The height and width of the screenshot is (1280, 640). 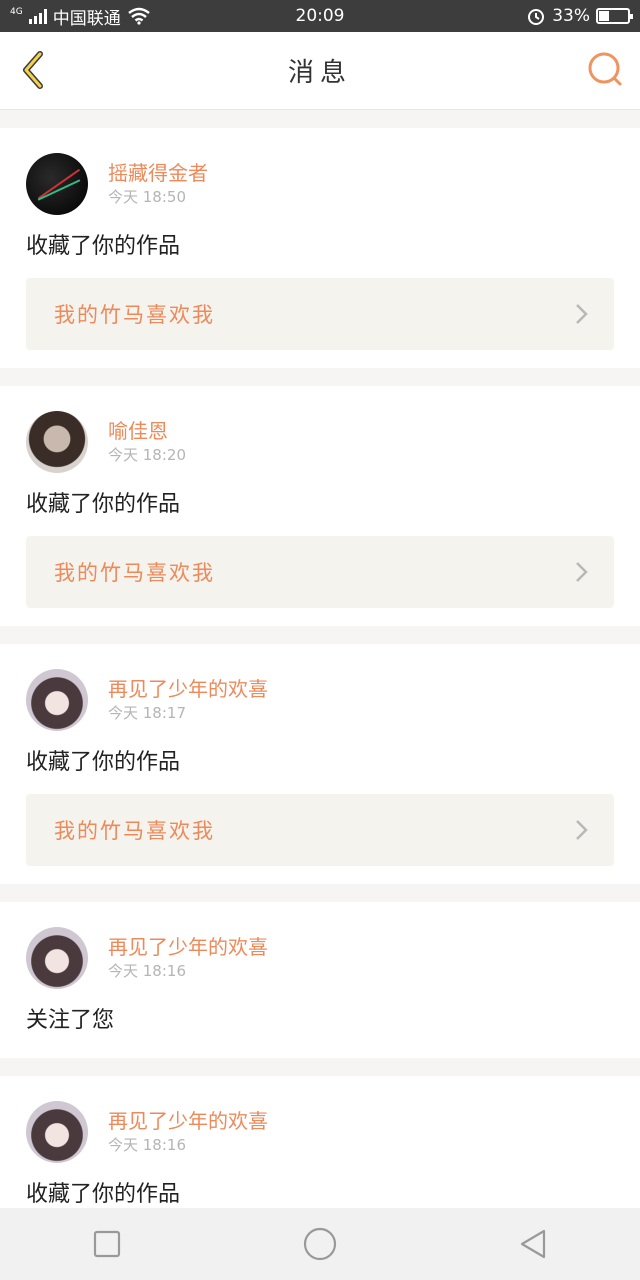 What do you see at coordinates (16, 11) in the screenshot?
I see `network-type: 4G` at bounding box center [16, 11].